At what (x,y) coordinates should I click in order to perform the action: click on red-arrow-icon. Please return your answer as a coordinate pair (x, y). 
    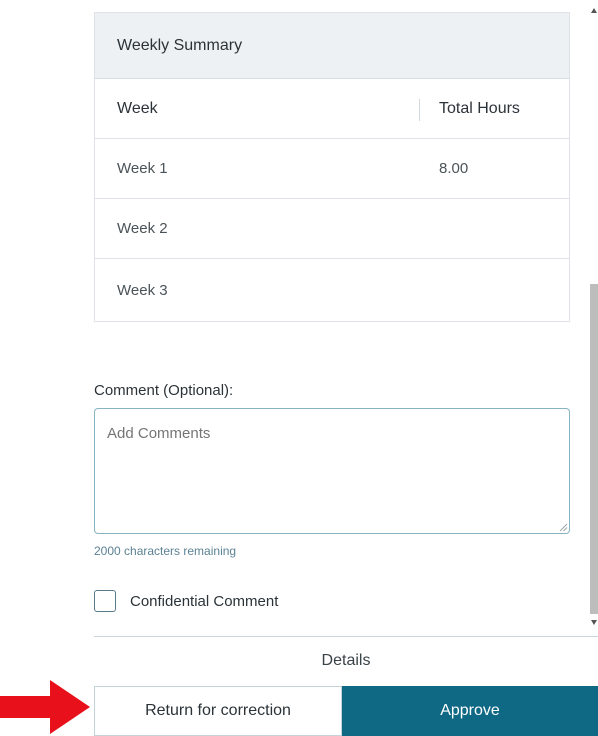
    Looking at the image, I should click on (45, 707).